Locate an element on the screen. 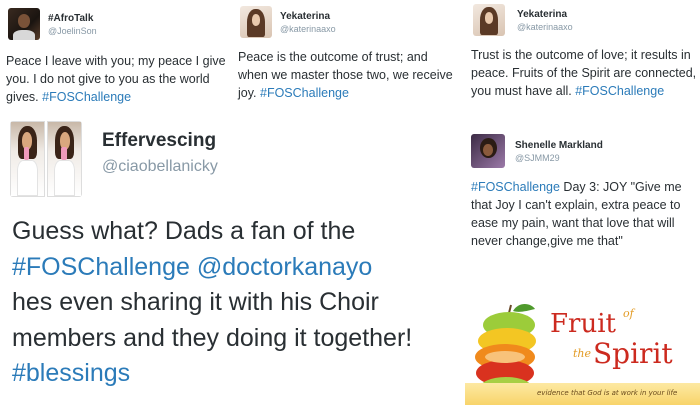 Image resolution: width=700 pixels, height=420 pixels. author-handle: @JoelinSon is located at coordinates (72, 31).